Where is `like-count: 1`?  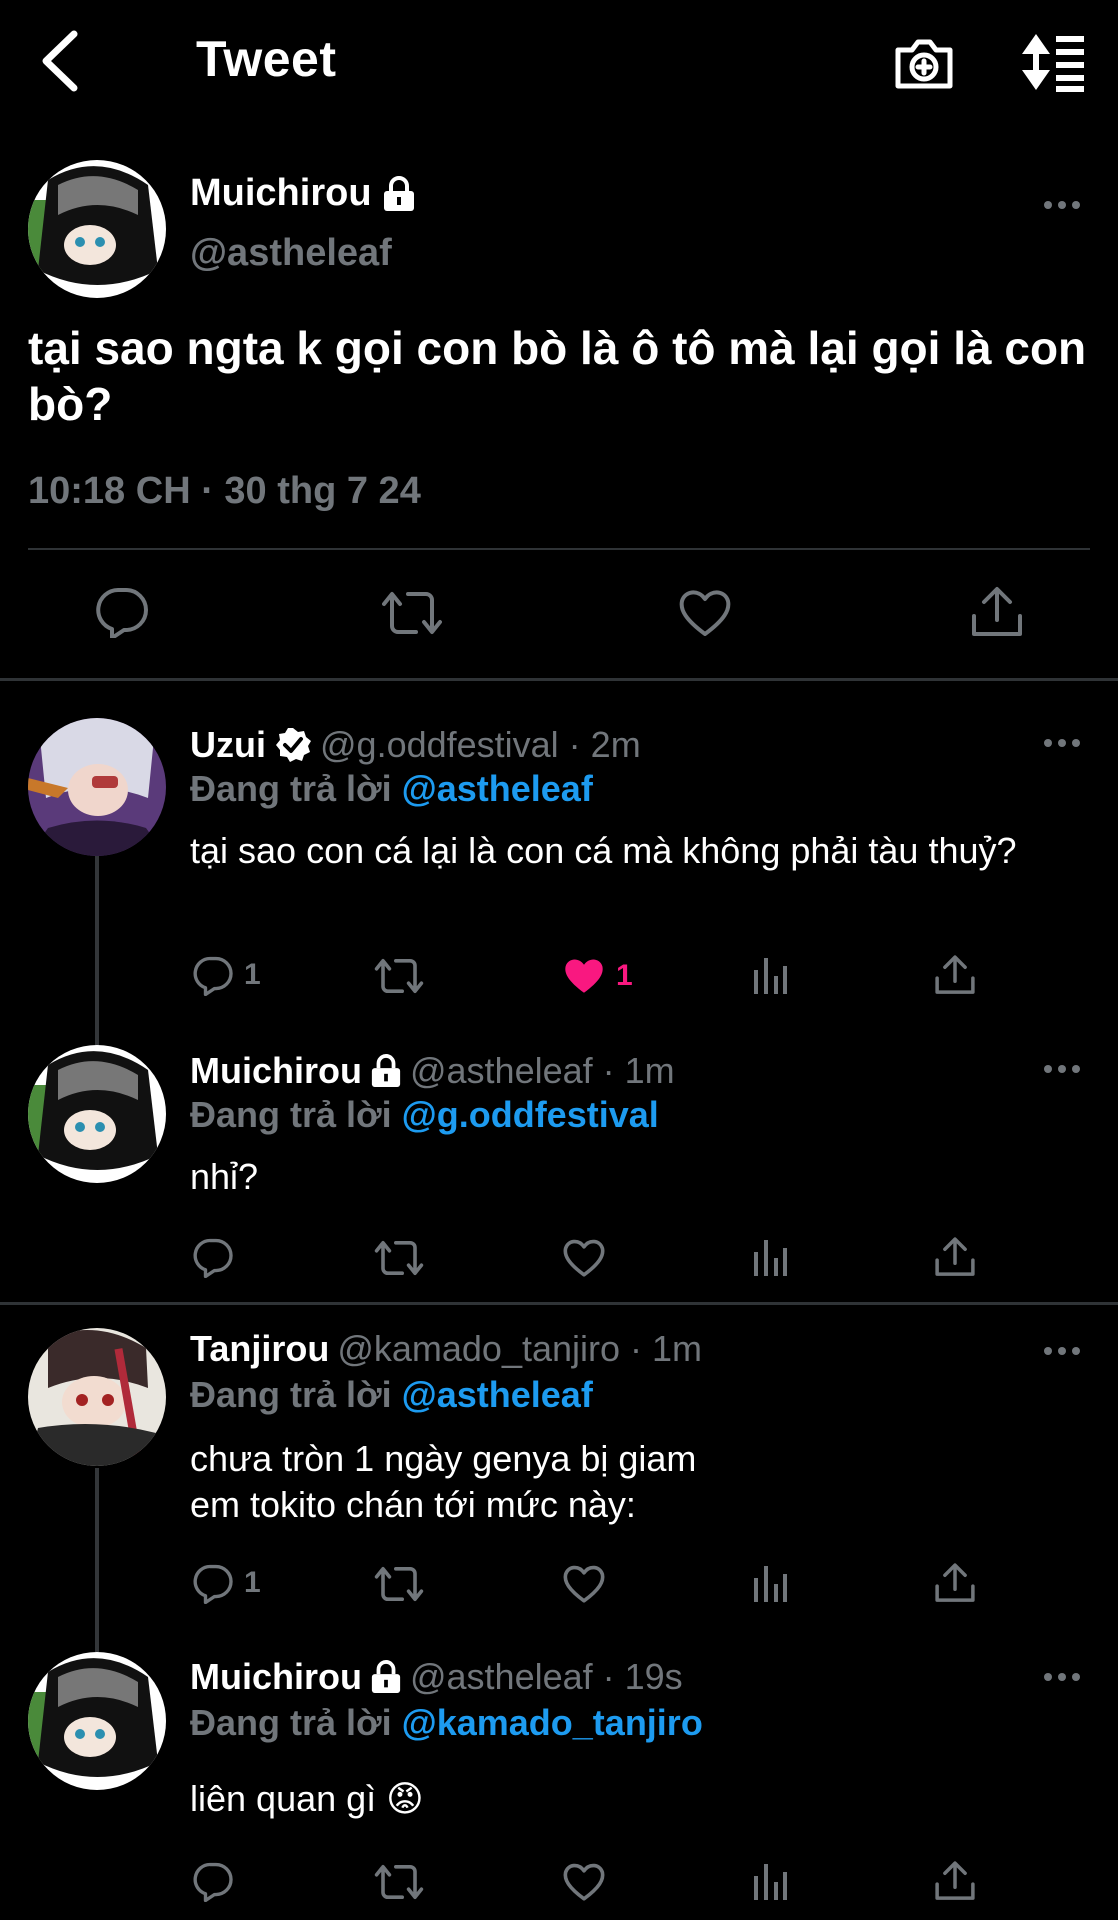 like-count: 1 is located at coordinates (624, 975).